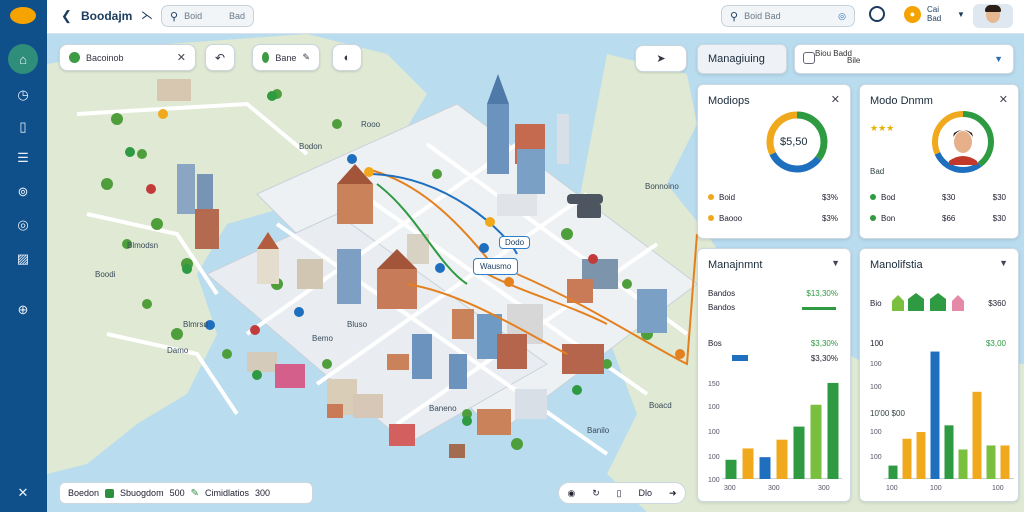 The height and width of the screenshot is (512, 1024). Describe the element at coordinates (773, 343) in the screenshot. I see `stat-row: Bos $3,30%` at that location.